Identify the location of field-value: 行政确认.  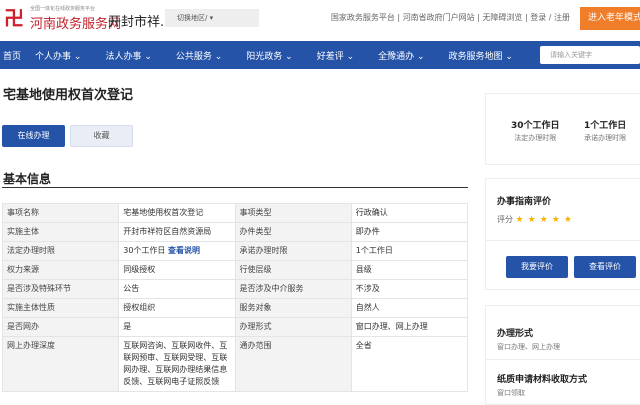
(409, 213).